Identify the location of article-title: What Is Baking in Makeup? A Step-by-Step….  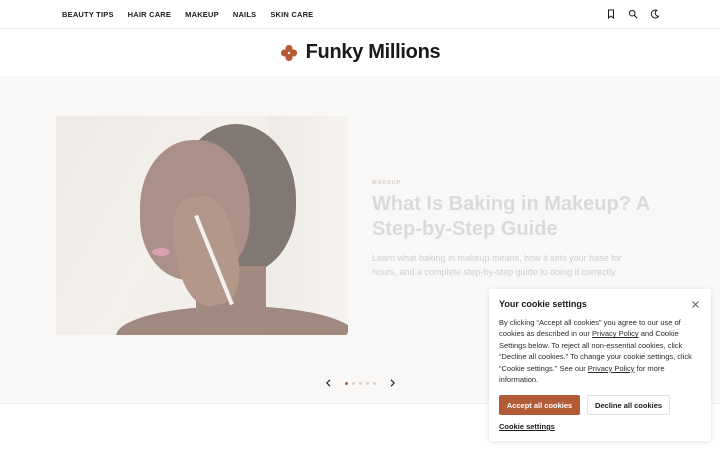
(512, 217).